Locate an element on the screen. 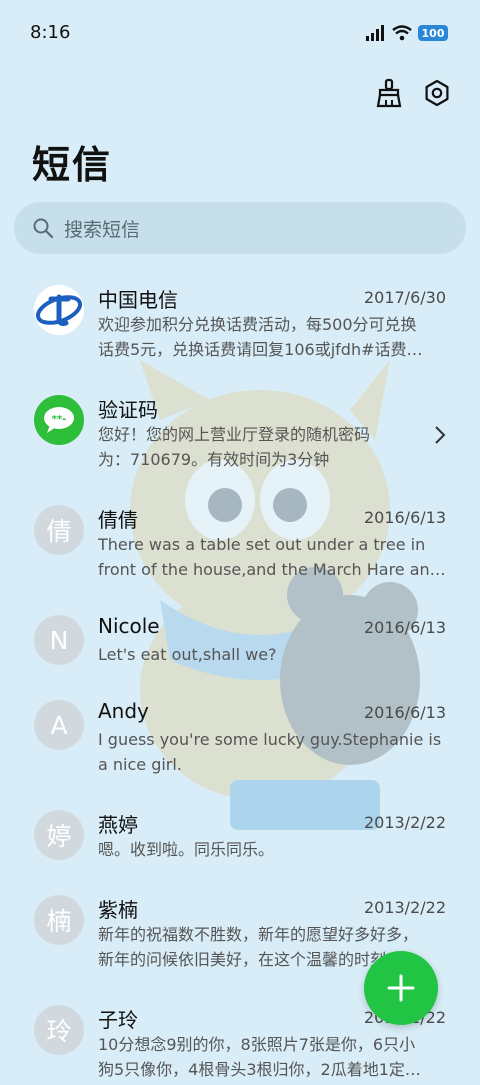  conversation-name: 燕婷 is located at coordinates (118, 825).